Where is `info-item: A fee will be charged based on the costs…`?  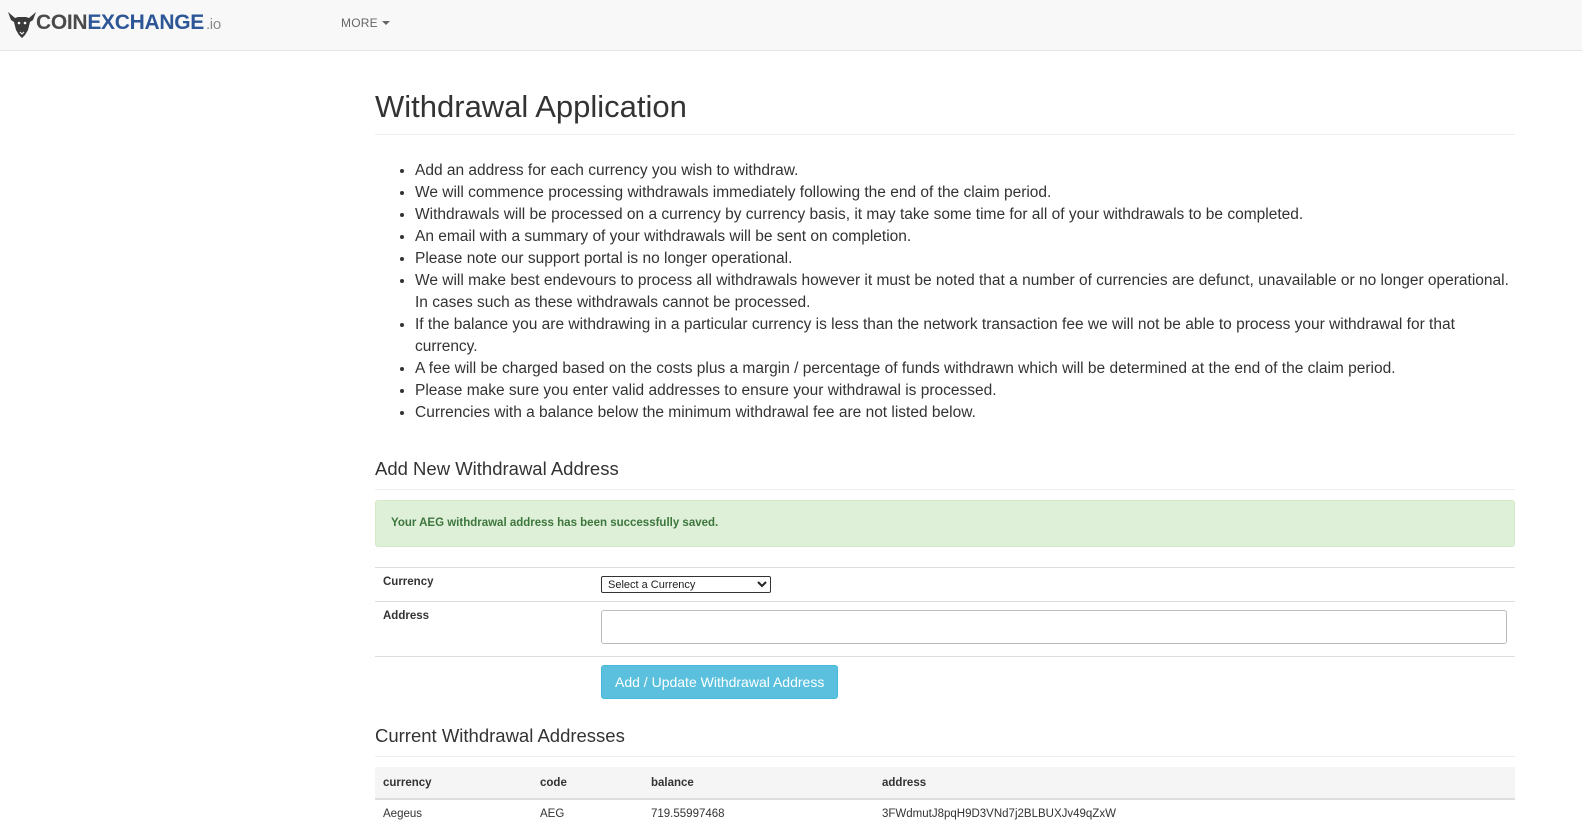 info-item: A fee will be charged based on the costs… is located at coordinates (965, 369).